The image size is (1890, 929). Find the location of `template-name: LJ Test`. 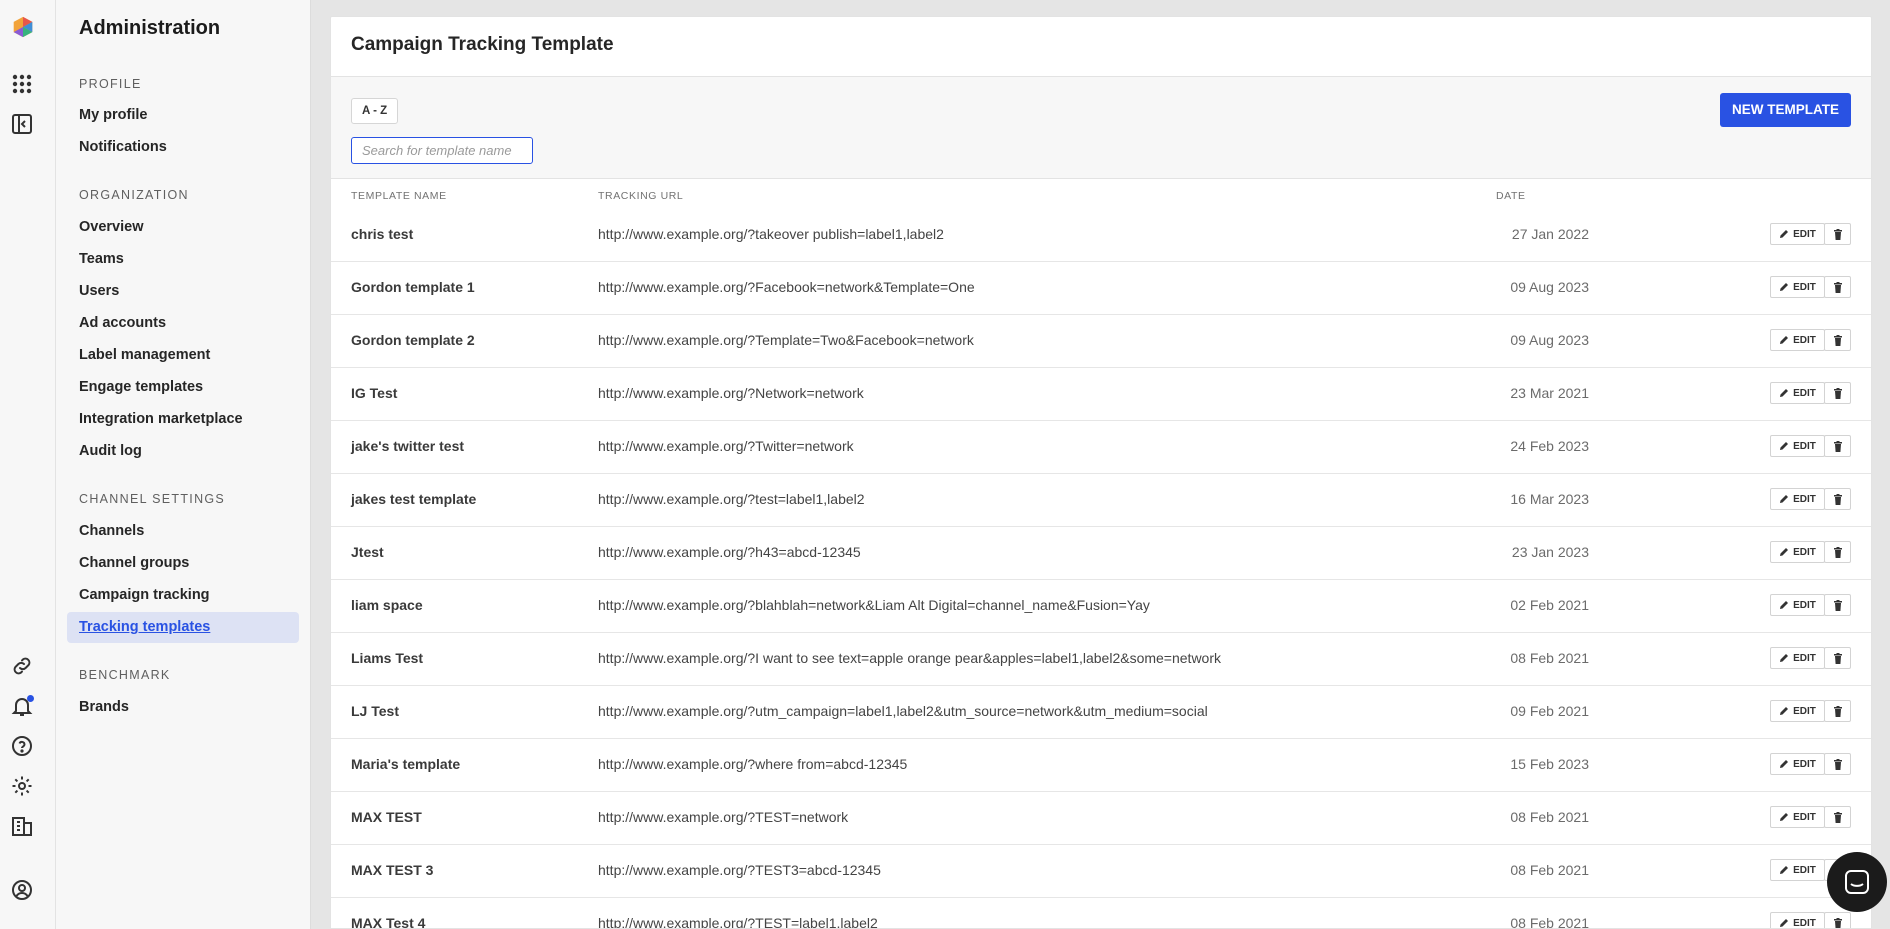

template-name: LJ Test is located at coordinates (375, 711).